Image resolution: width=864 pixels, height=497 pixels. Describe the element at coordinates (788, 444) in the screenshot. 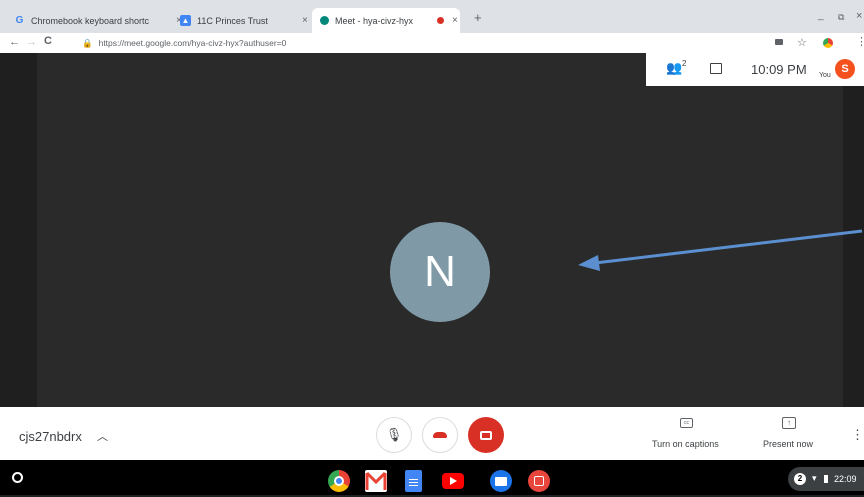

I see `present-button-label: Present now` at that location.